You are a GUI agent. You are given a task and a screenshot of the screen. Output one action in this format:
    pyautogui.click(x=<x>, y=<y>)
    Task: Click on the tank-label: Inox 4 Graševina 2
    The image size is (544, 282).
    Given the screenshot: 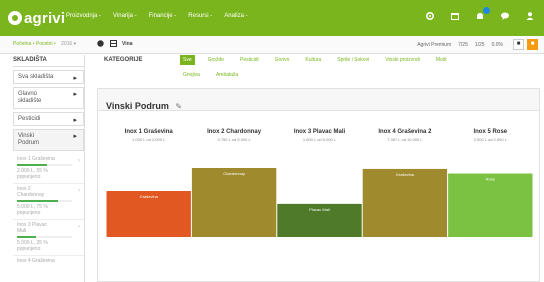 What is the action you would take?
    pyautogui.click(x=405, y=132)
    